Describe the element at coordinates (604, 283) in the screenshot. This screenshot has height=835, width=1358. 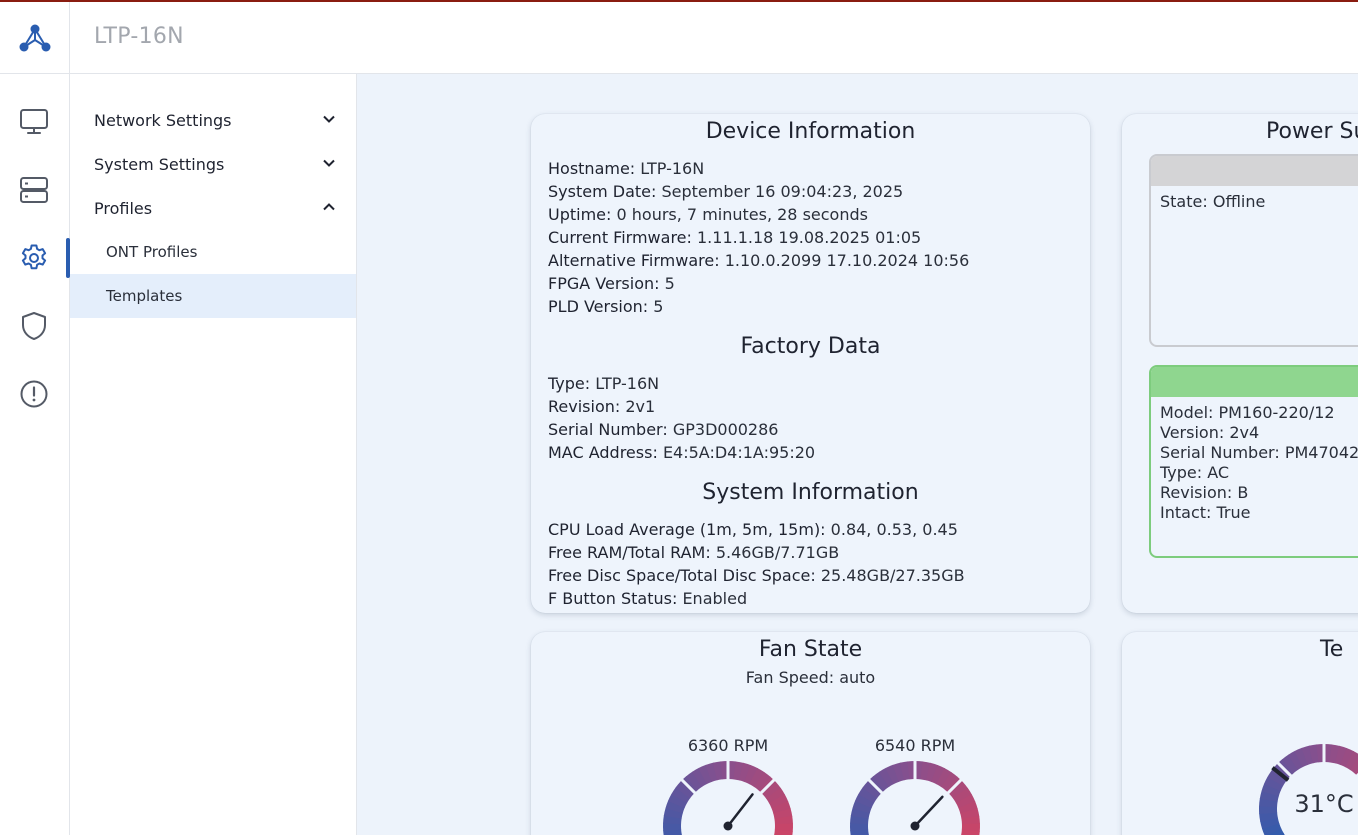
I see `info-key: FPGA Version:` at that location.